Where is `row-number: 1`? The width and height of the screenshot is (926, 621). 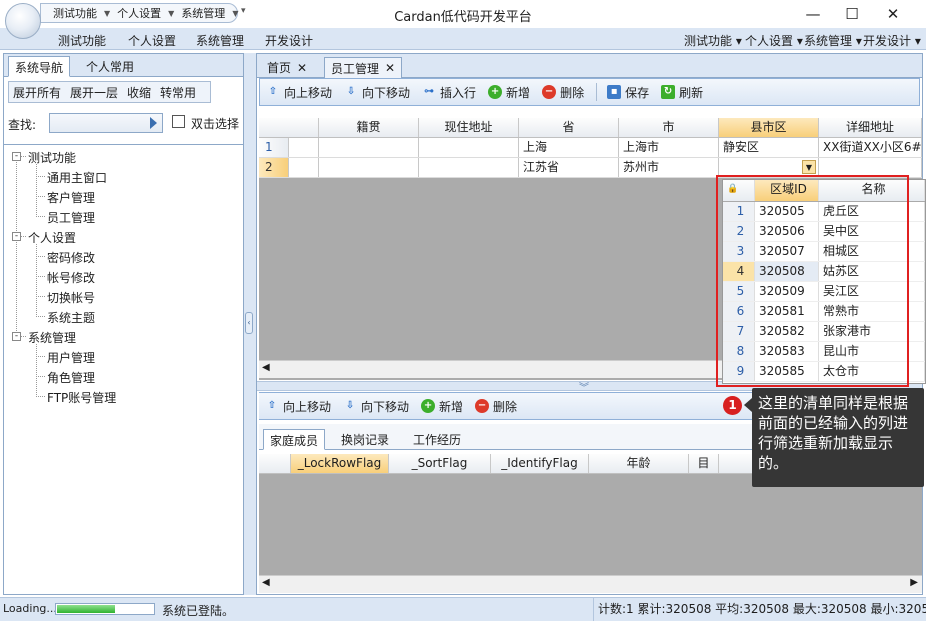
row-number: 1 is located at coordinates (274, 147).